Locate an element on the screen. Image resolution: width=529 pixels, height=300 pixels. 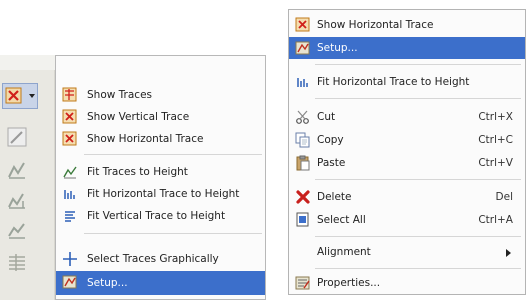
menu-item-label: Cut is located at coordinates (326, 117).